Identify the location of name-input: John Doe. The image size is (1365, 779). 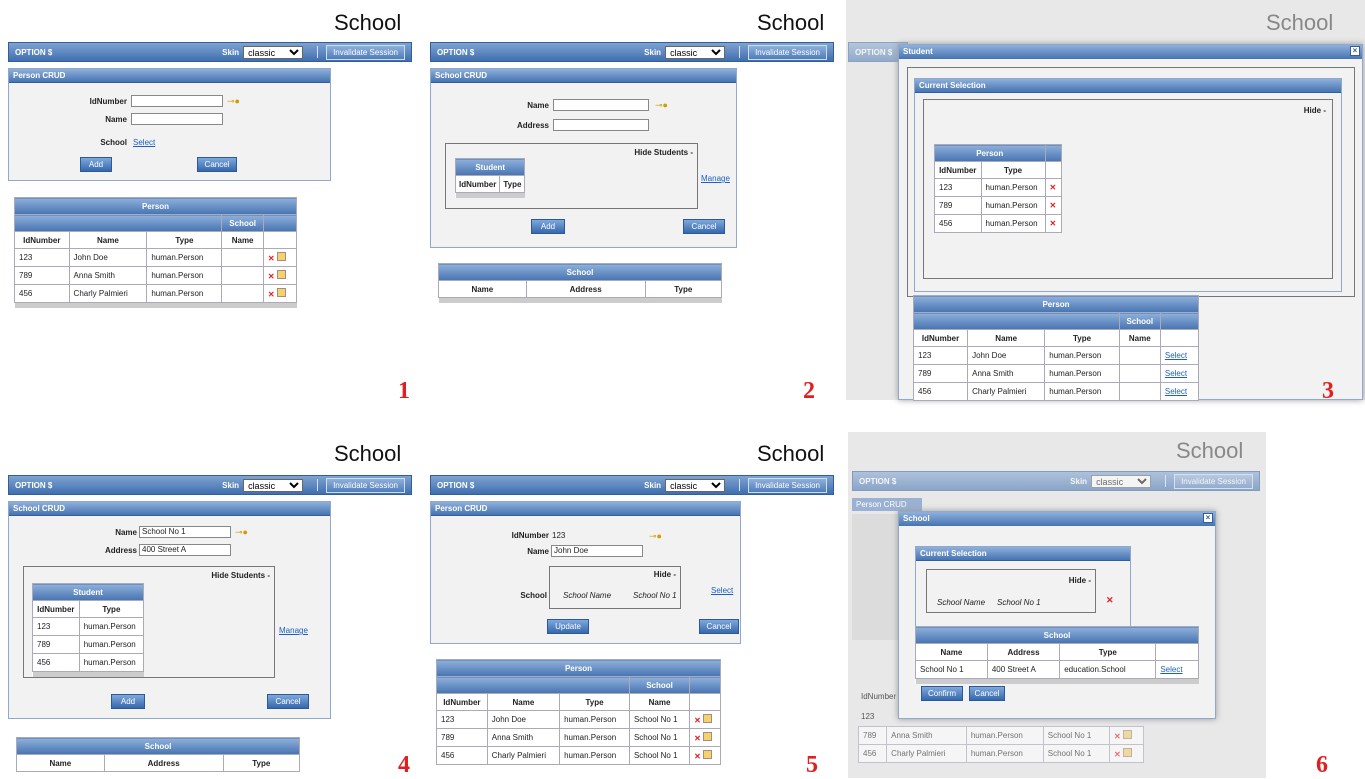
(597, 551).